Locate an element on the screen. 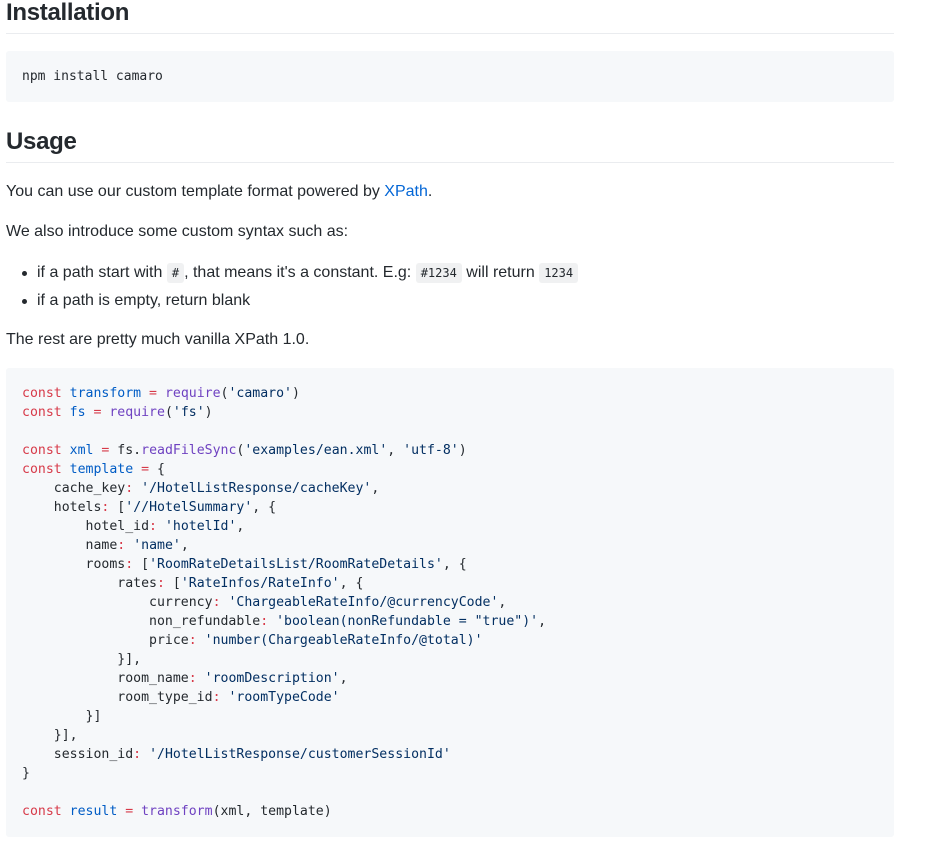 This screenshot has height=849, width=927. code-token: 'utf-8' is located at coordinates (431, 450).